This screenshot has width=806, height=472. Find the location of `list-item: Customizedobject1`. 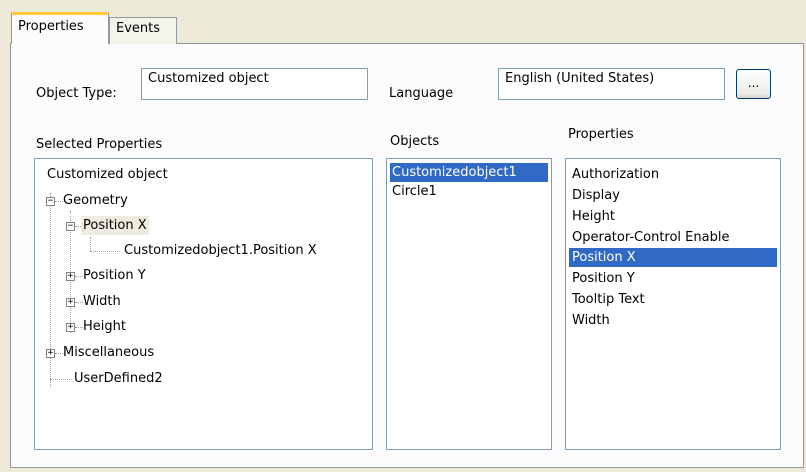

list-item: Customizedobject1 is located at coordinates (469, 172).